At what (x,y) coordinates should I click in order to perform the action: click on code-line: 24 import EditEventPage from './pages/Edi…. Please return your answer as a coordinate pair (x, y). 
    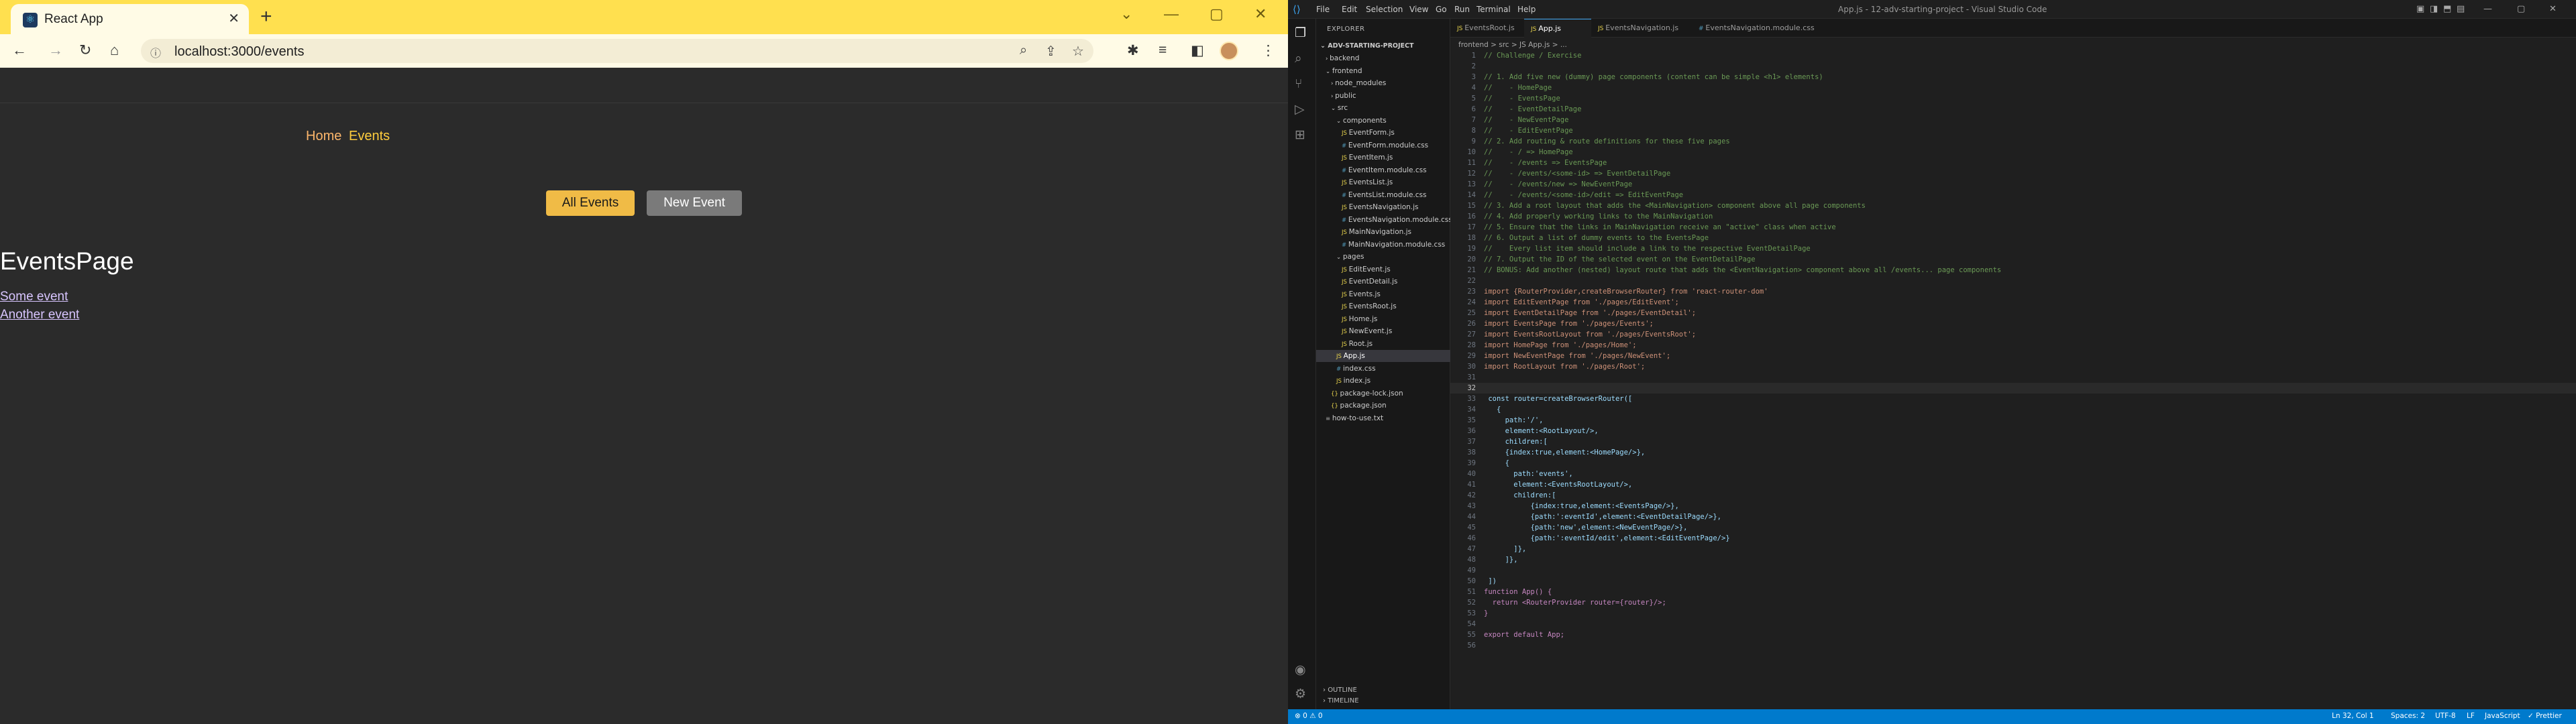
    Looking at the image, I should click on (2013, 302).